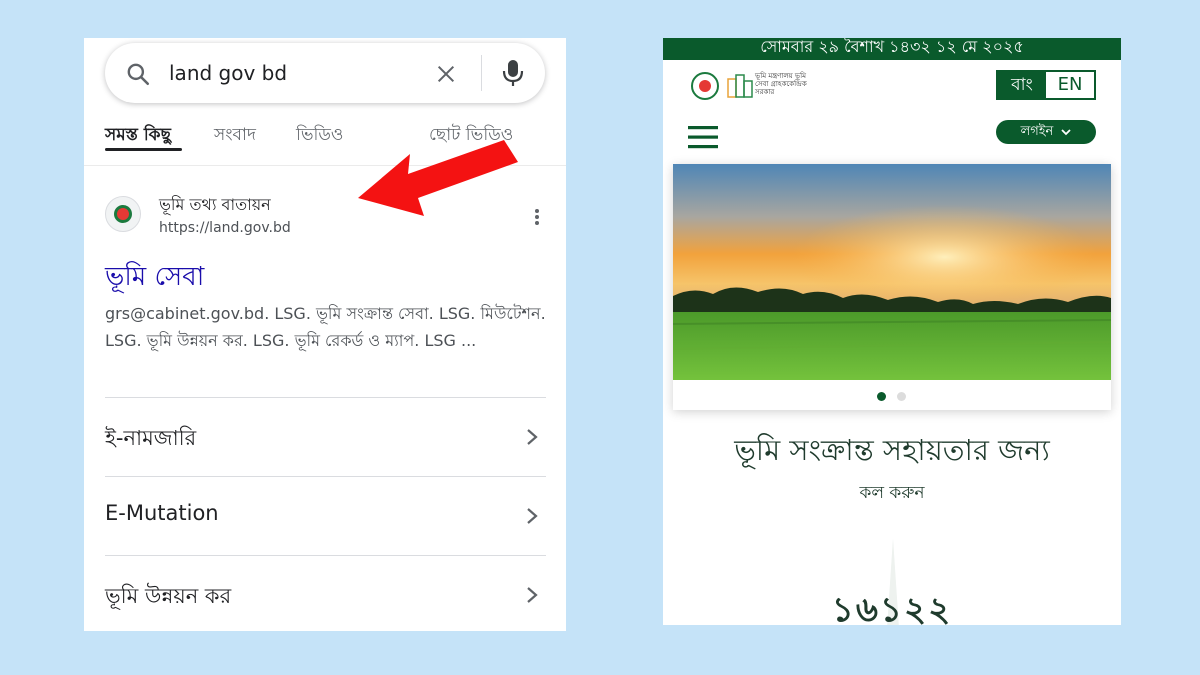  Describe the element at coordinates (225, 228) in the screenshot. I see `result-url: https://land.gov.bd` at that location.